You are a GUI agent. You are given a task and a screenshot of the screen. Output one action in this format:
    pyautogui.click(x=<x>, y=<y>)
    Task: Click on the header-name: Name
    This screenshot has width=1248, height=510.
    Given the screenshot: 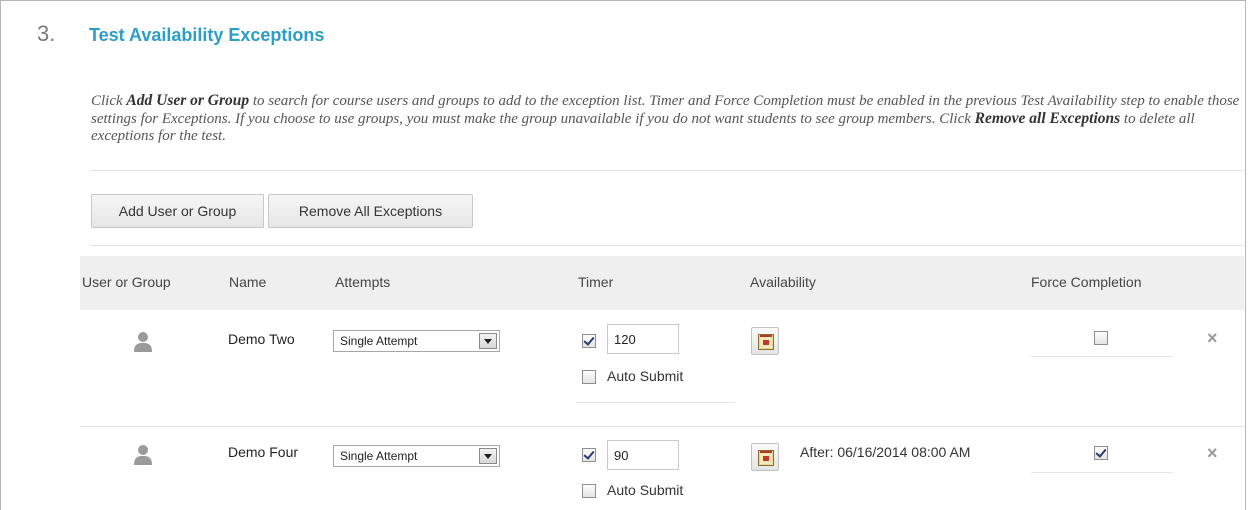 What is the action you would take?
    pyautogui.click(x=248, y=282)
    